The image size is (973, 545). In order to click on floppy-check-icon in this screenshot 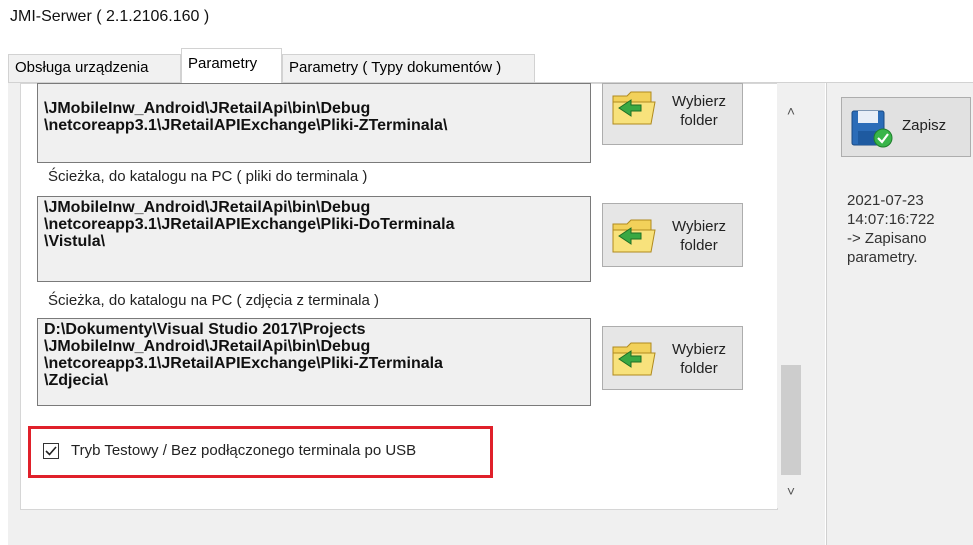, I will do `click(872, 129)`.